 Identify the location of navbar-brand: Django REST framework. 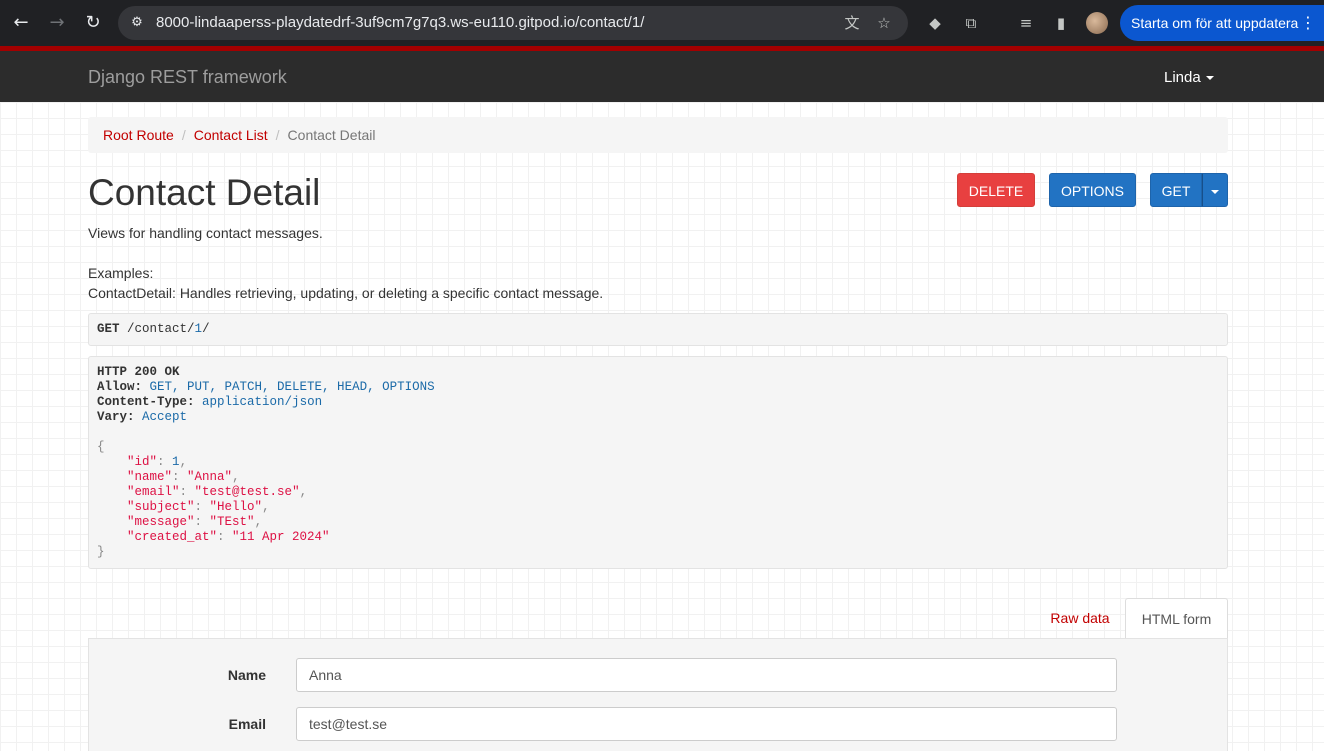
(187, 77).